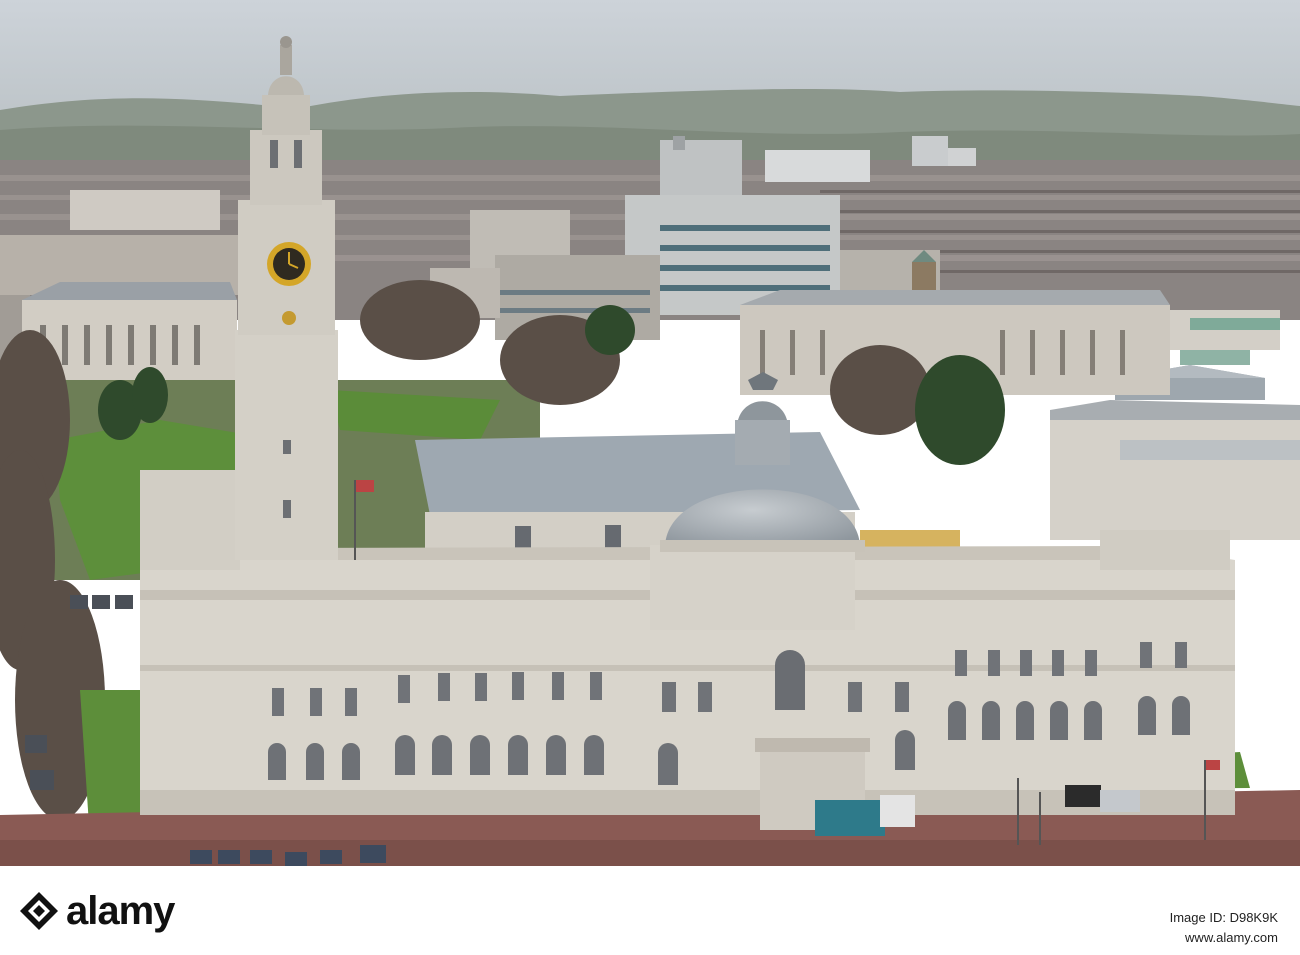 The image size is (1300, 955). What do you see at coordinates (1231, 937) in the screenshot?
I see `source-url: www.alamy.com` at bounding box center [1231, 937].